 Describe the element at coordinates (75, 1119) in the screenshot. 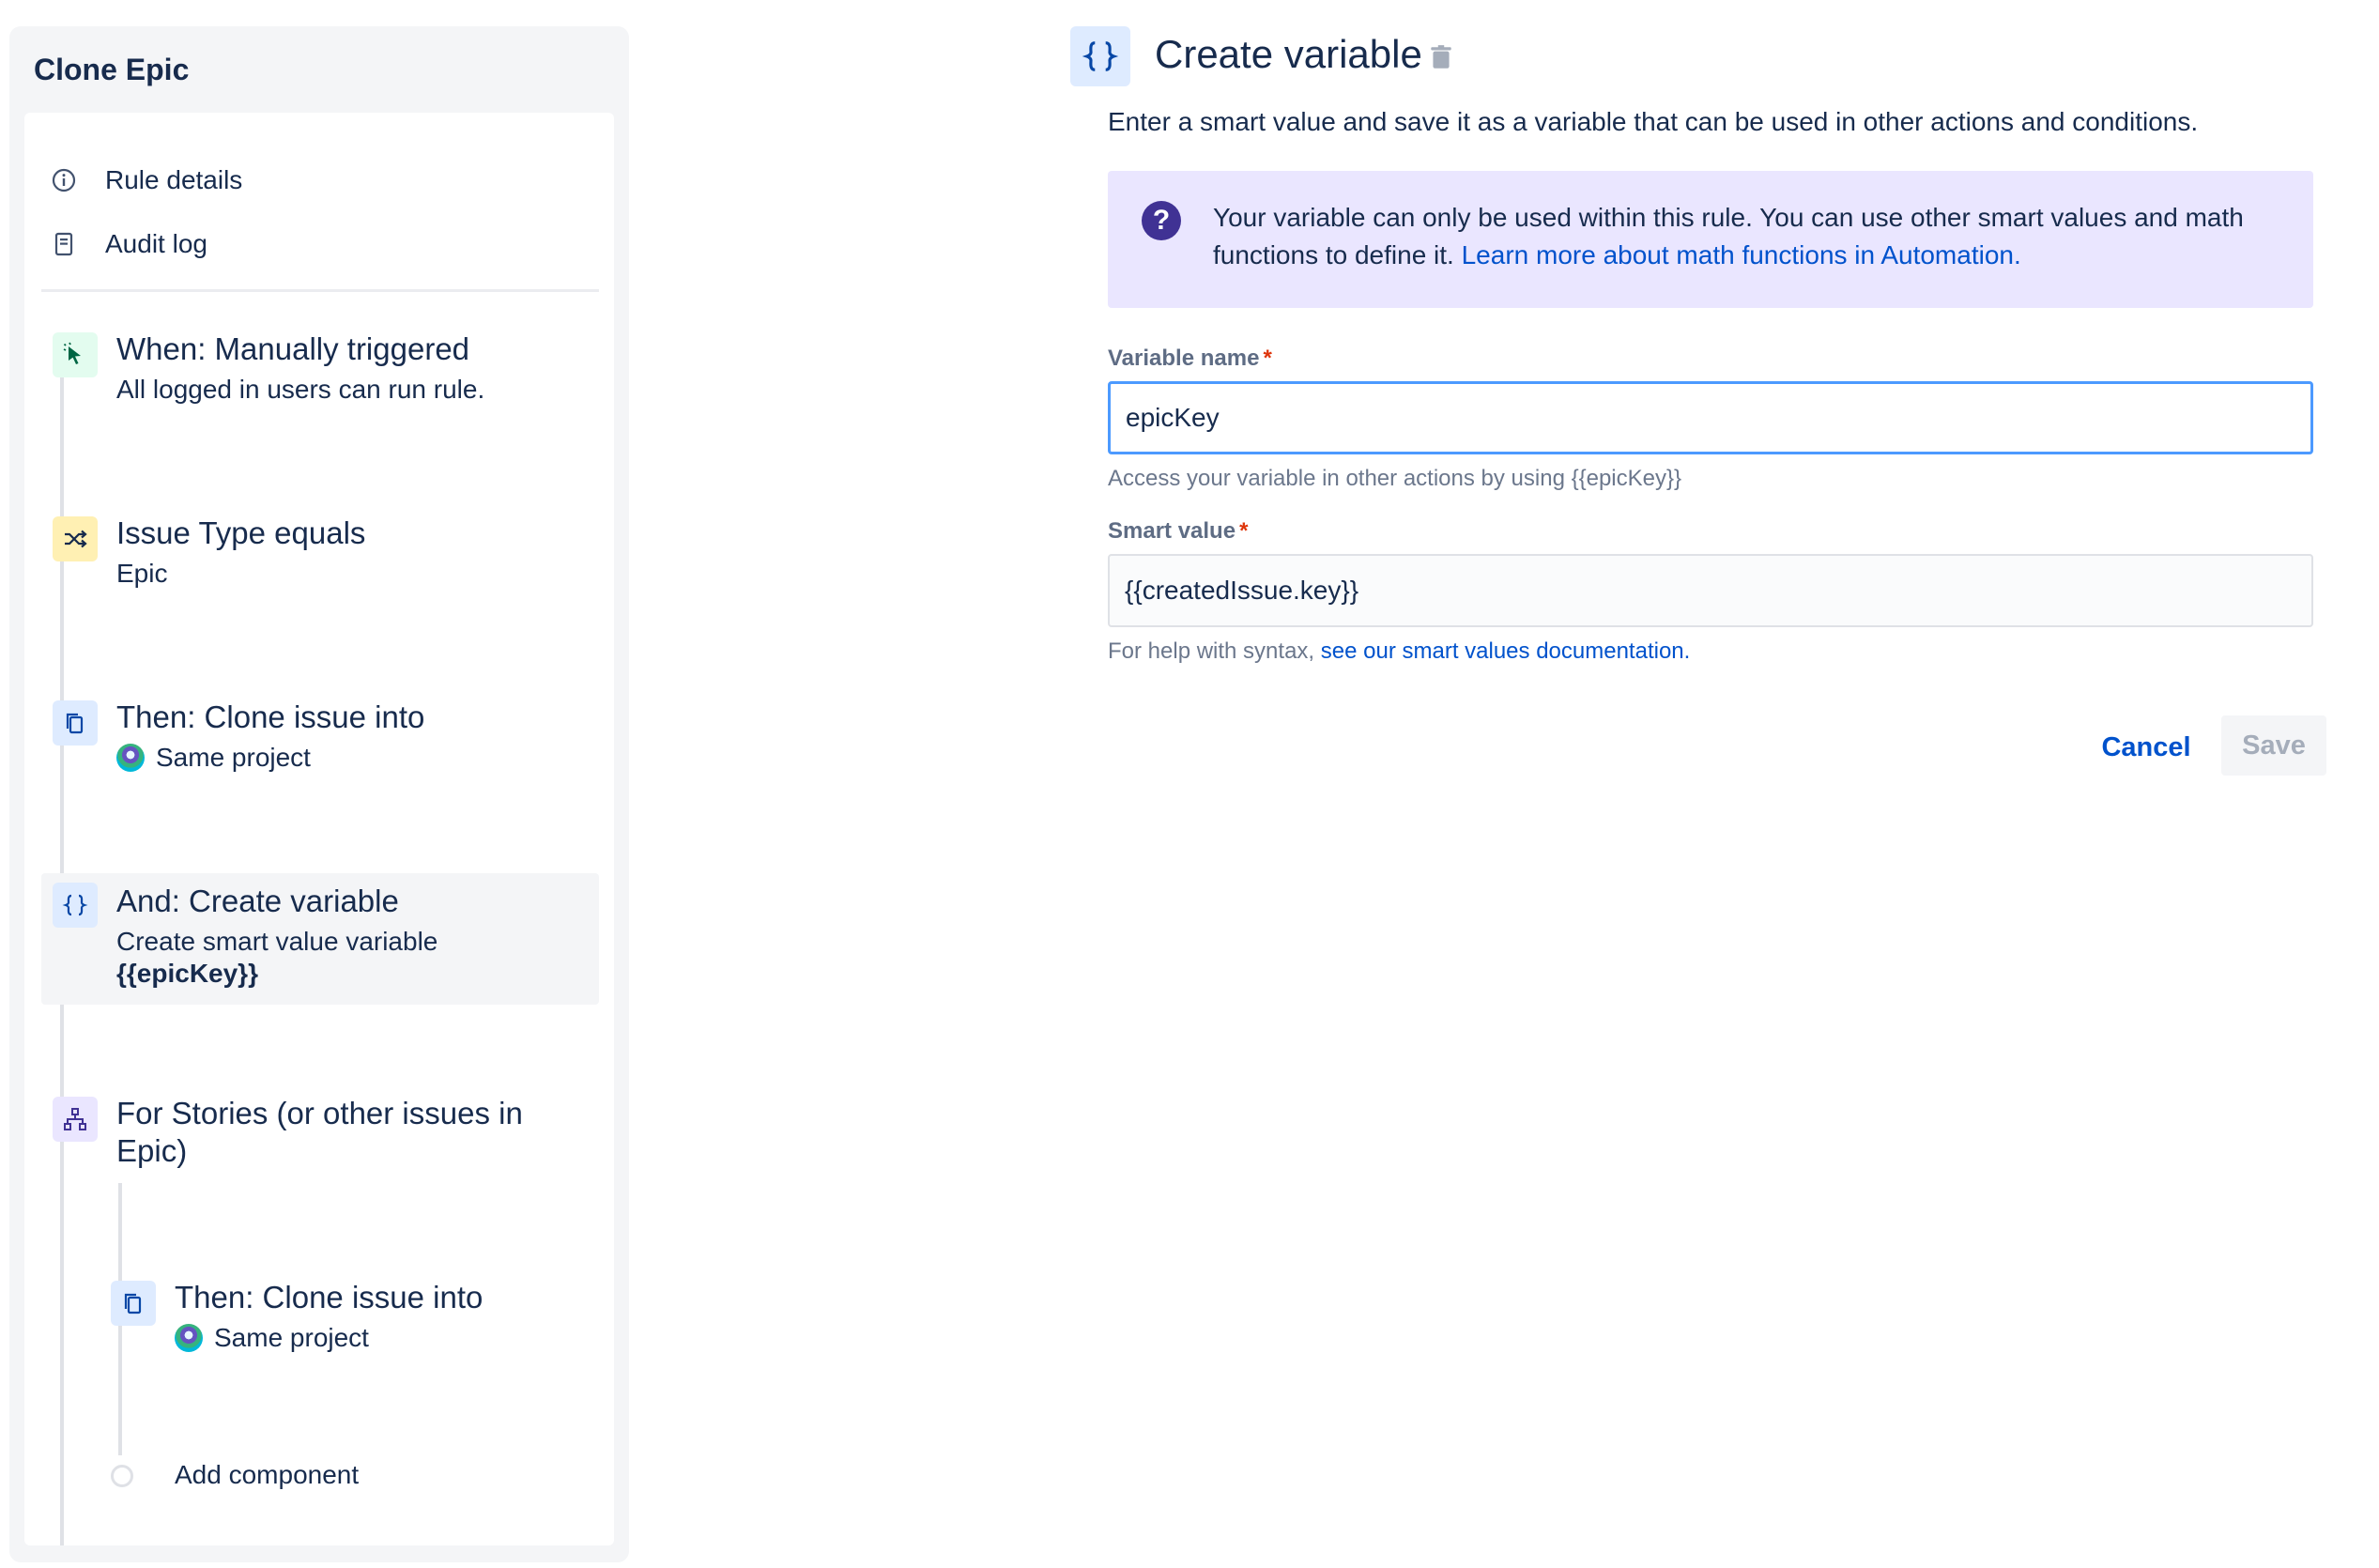

I see `hierarchy-icon` at that location.